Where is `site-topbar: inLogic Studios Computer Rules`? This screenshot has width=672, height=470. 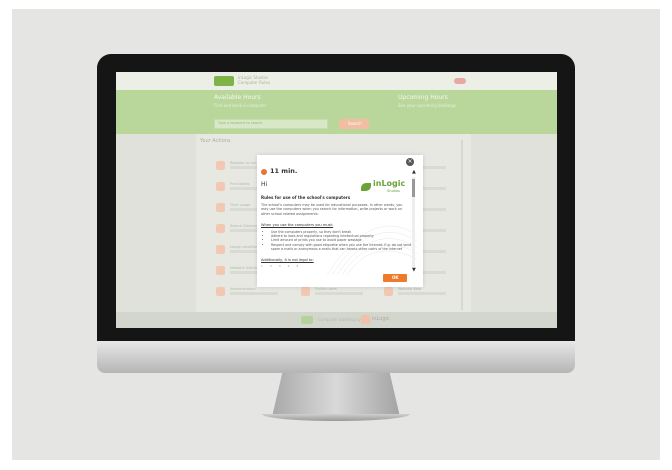 site-topbar: inLogic Studios Computer Rules is located at coordinates (336, 81).